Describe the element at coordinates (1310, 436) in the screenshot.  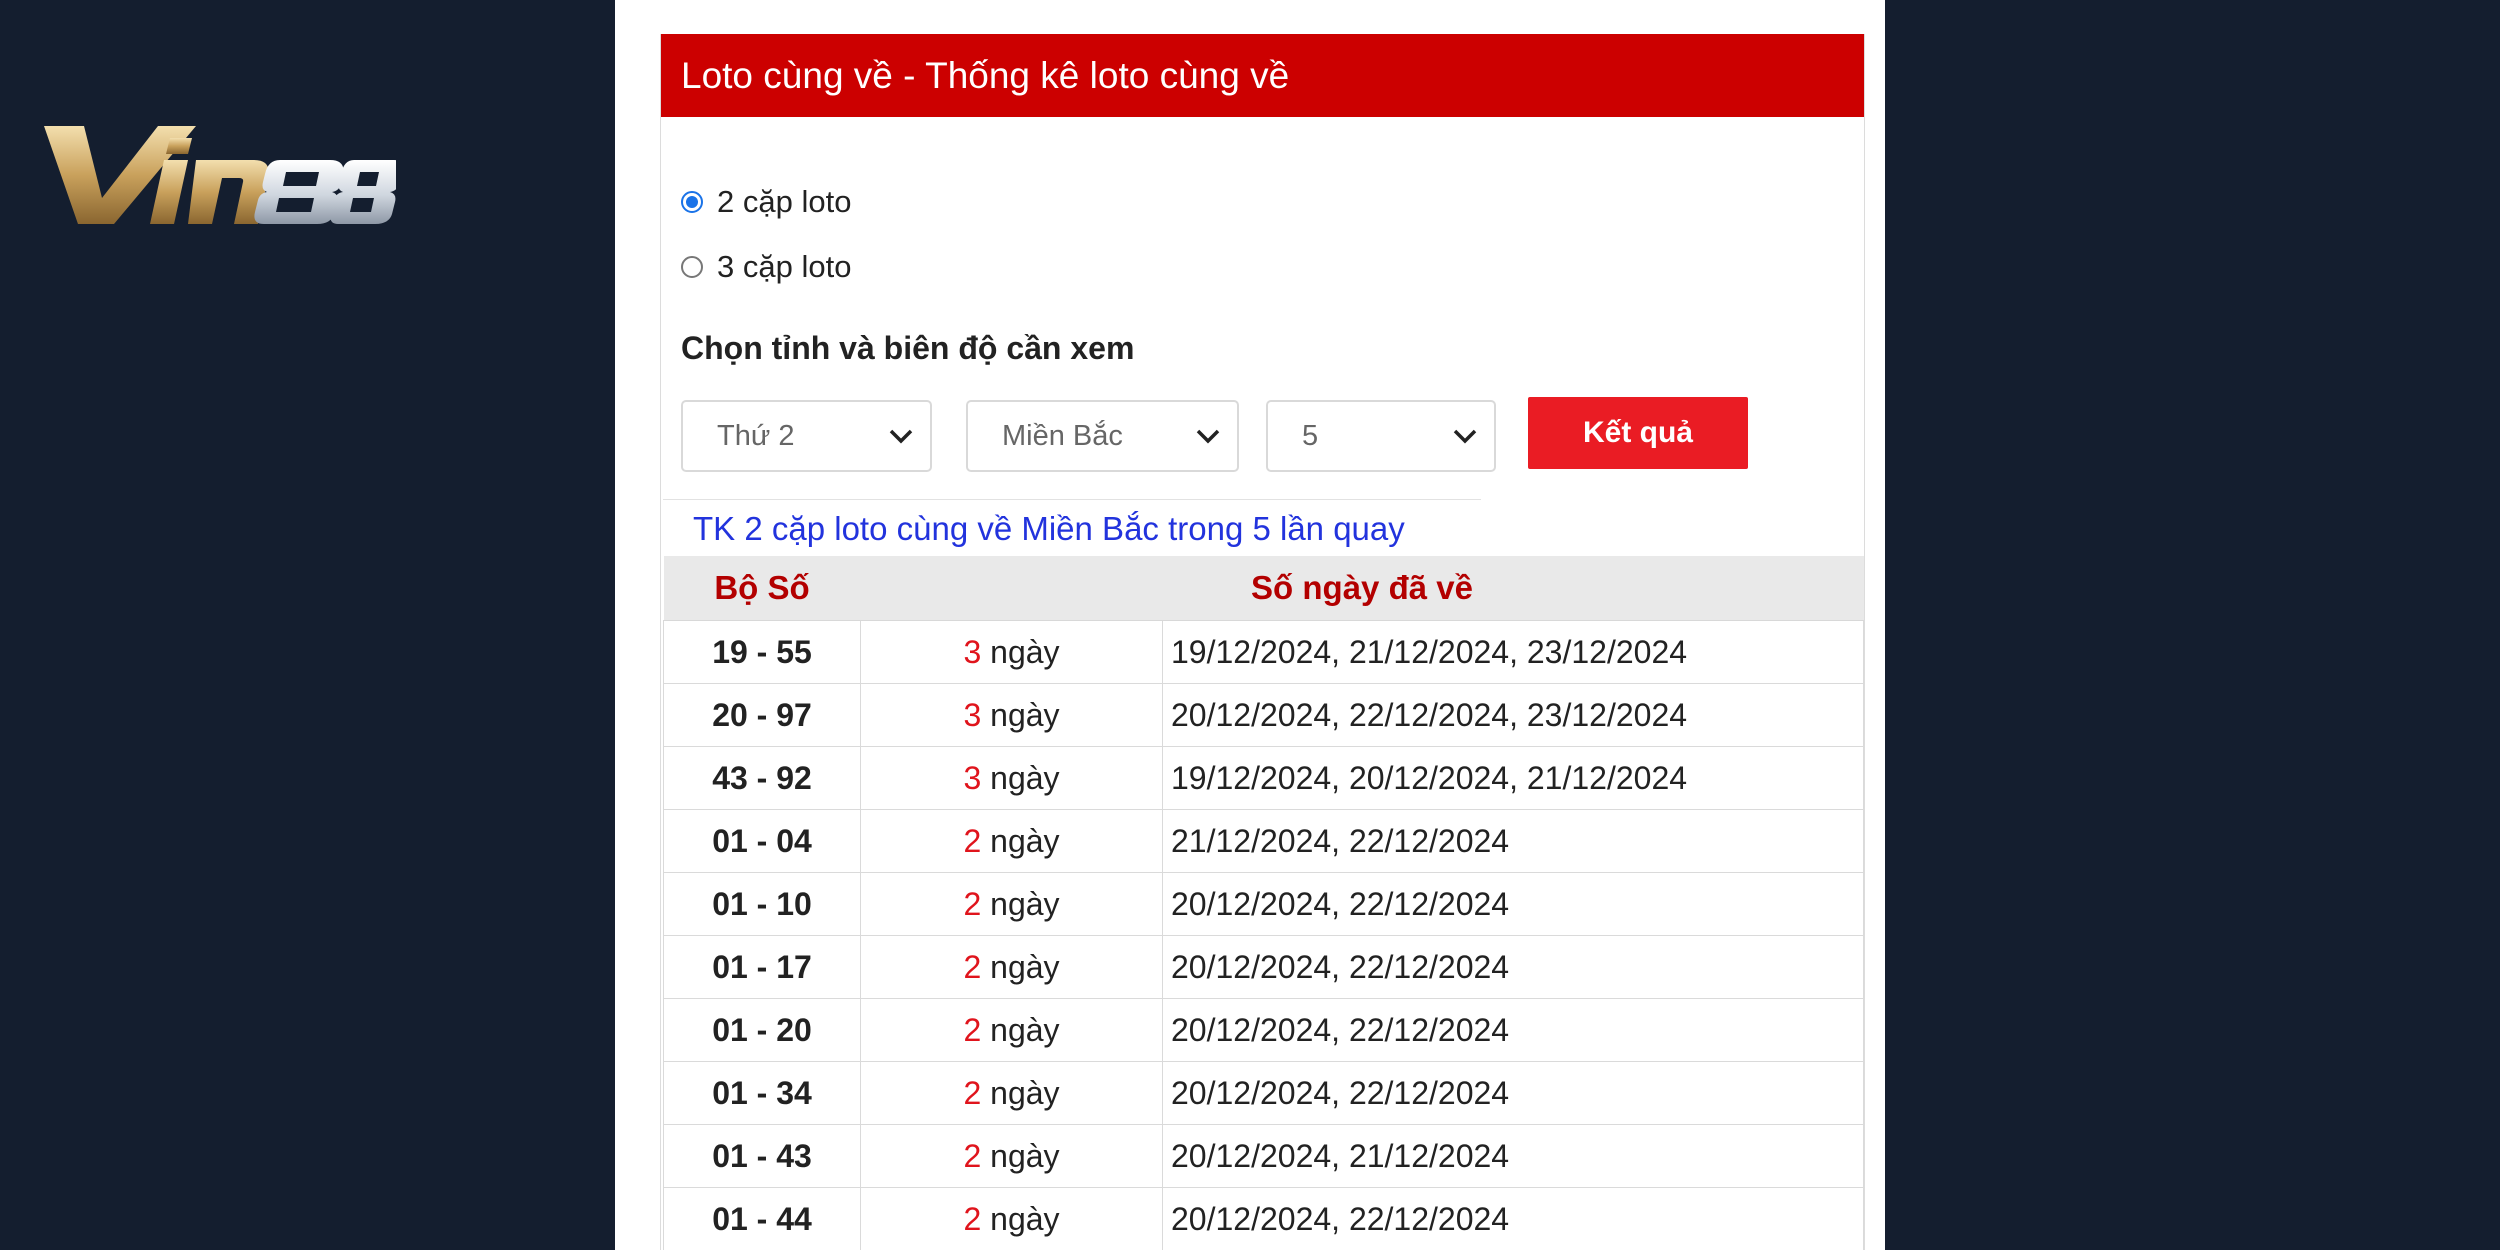
I see `range-select-value: 5` at that location.